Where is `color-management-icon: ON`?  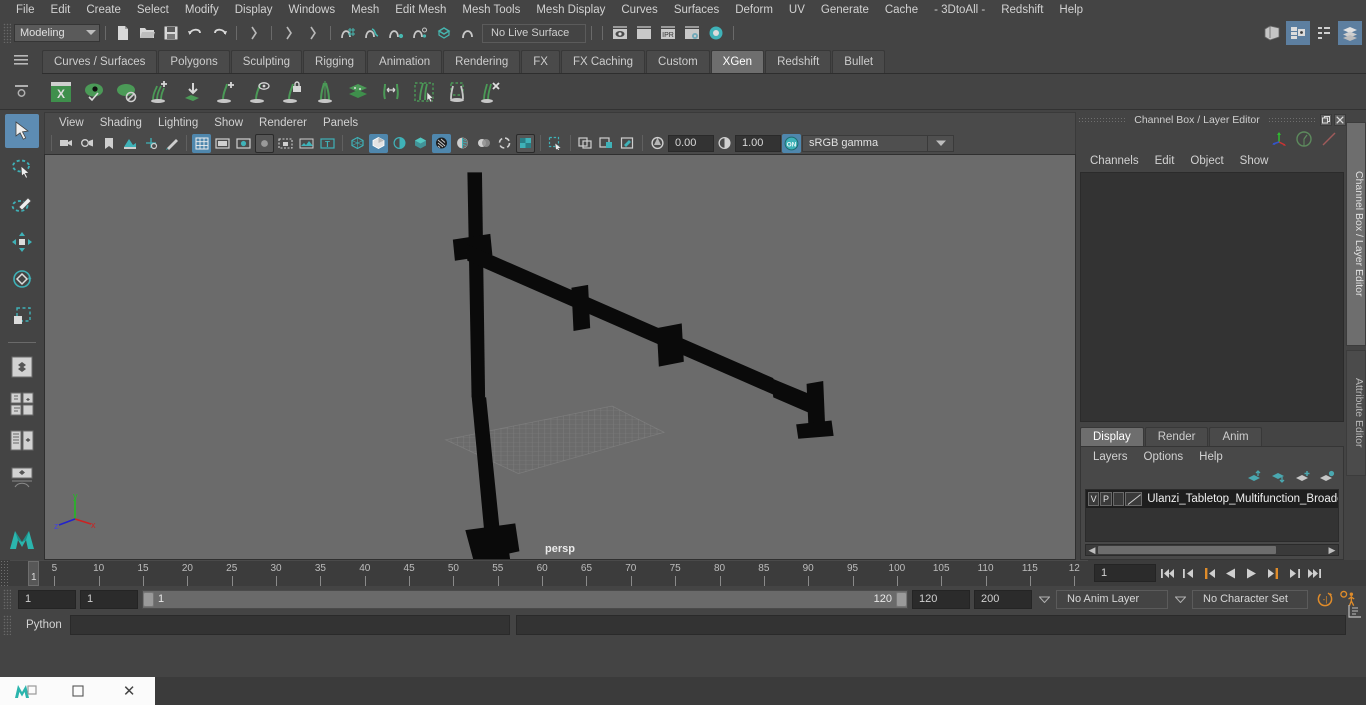
color-management-icon: ON is located at coordinates (791, 143).